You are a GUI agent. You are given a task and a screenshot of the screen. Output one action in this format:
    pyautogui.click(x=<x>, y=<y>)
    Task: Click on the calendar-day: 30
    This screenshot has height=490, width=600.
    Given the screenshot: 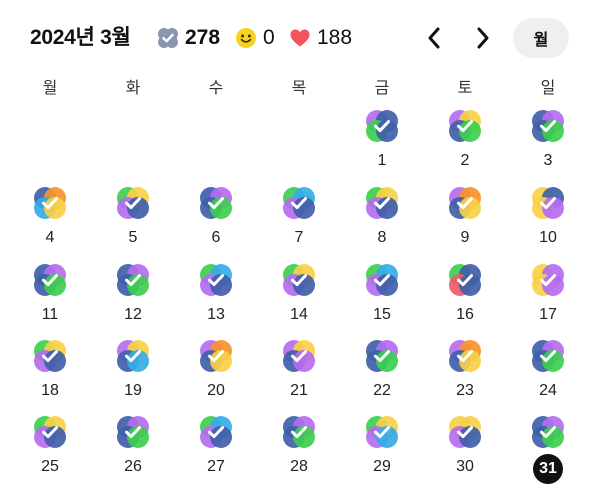 What is the action you would take?
    pyautogui.click(x=465, y=450)
    